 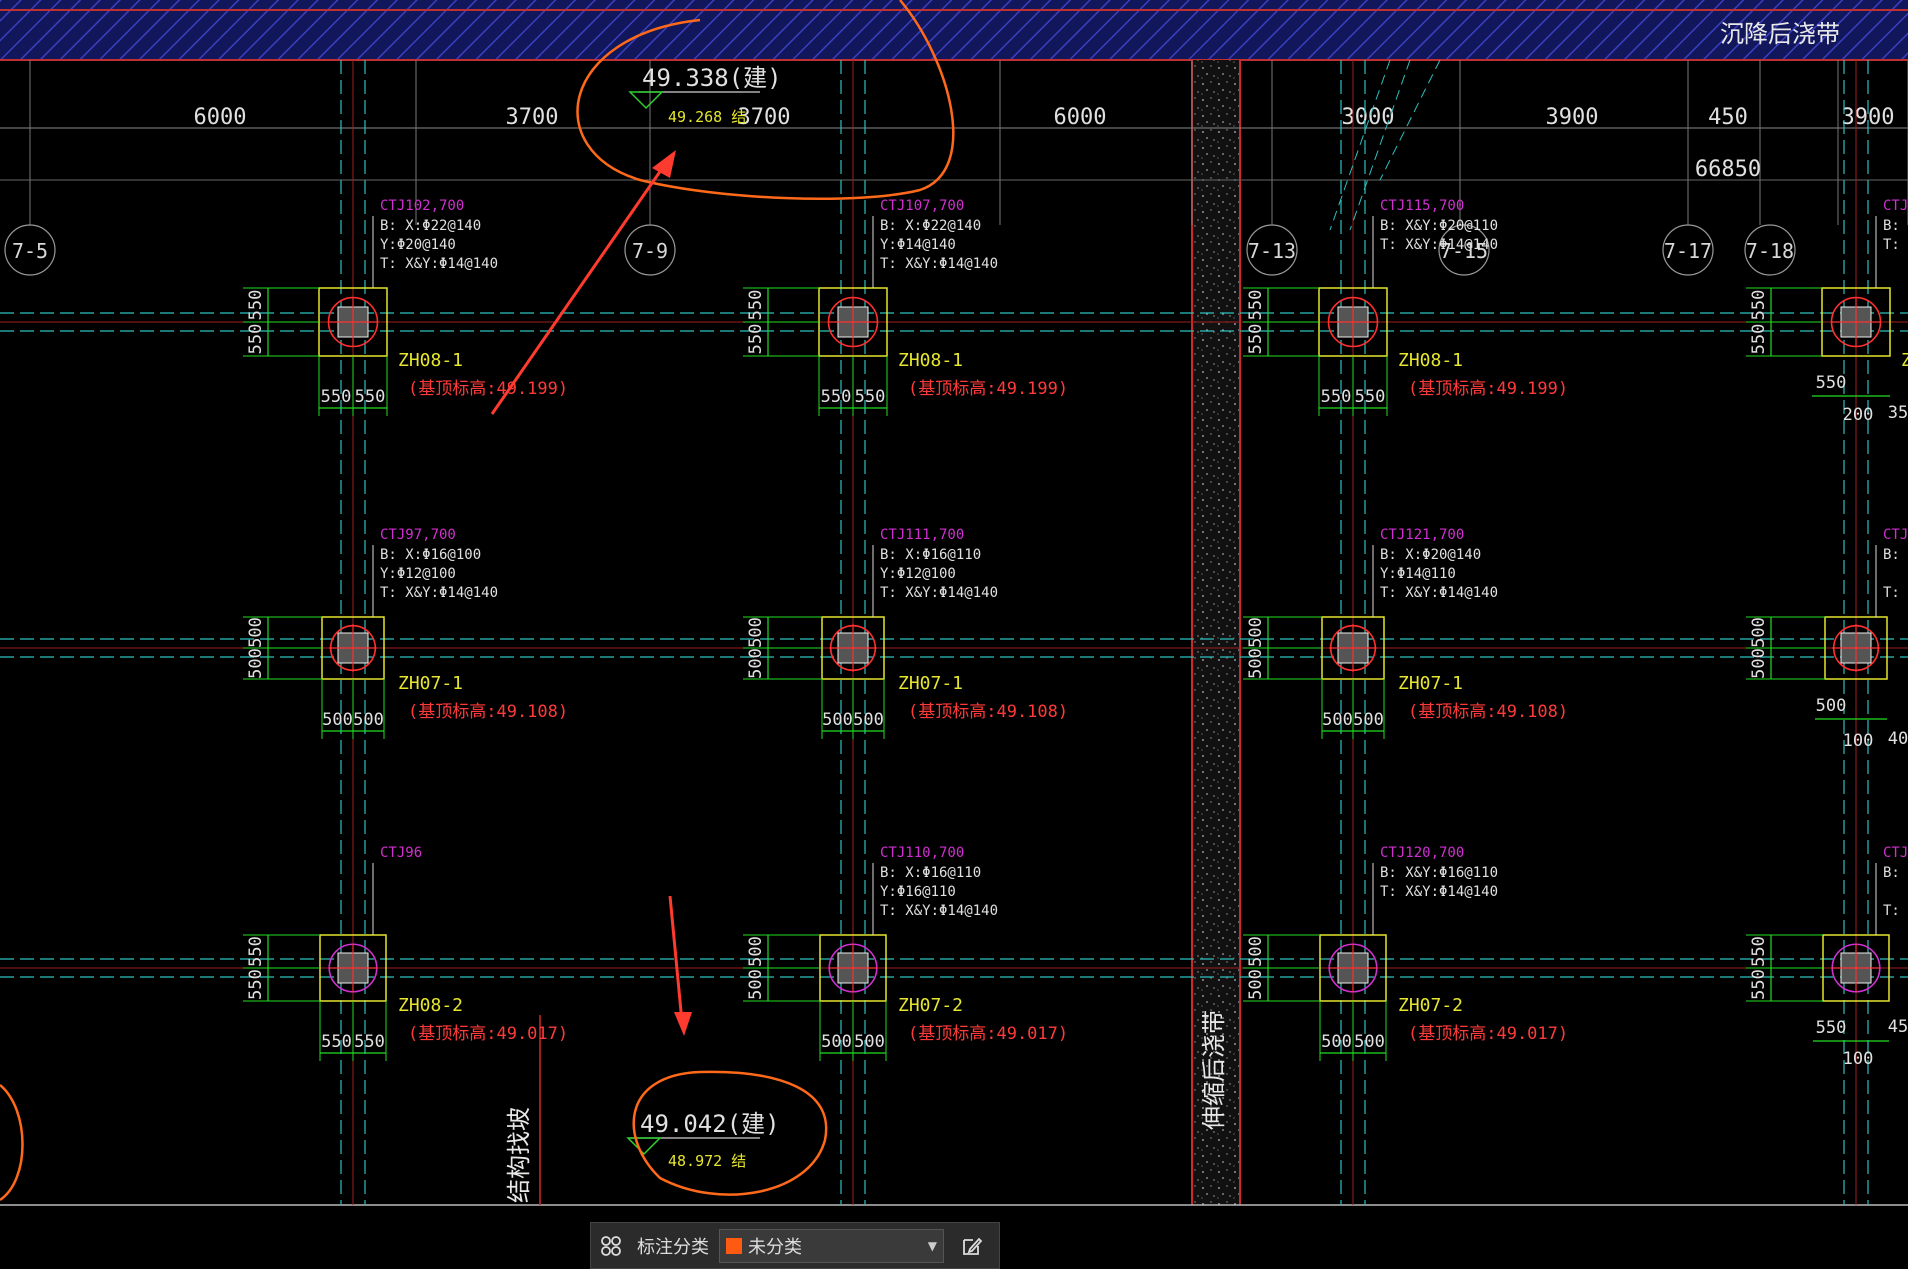 What do you see at coordinates (972, 1246) in the screenshot?
I see `edit-icon` at bounding box center [972, 1246].